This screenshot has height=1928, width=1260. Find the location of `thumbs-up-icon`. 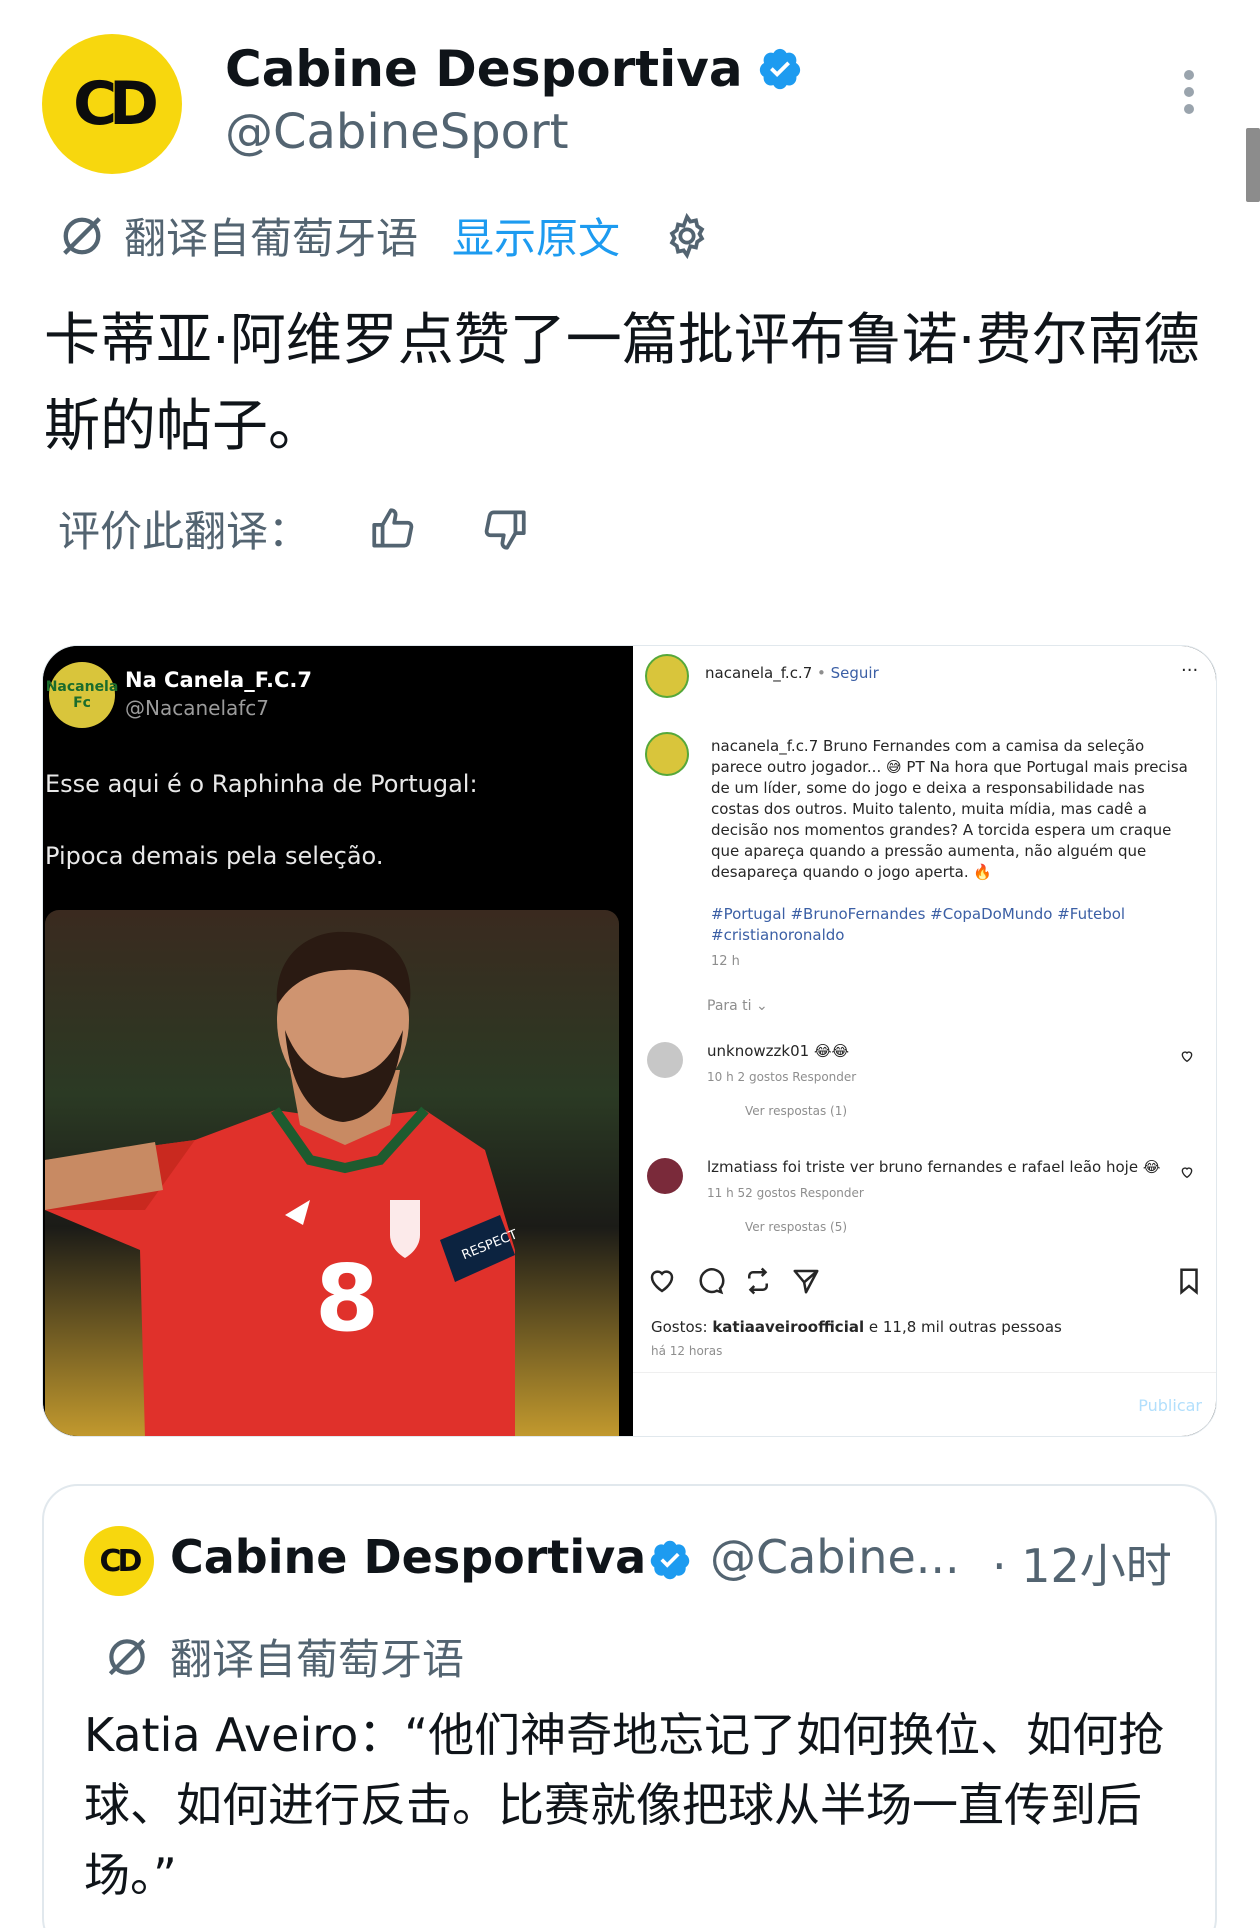

thumbs-up-icon is located at coordinates (393, 529).